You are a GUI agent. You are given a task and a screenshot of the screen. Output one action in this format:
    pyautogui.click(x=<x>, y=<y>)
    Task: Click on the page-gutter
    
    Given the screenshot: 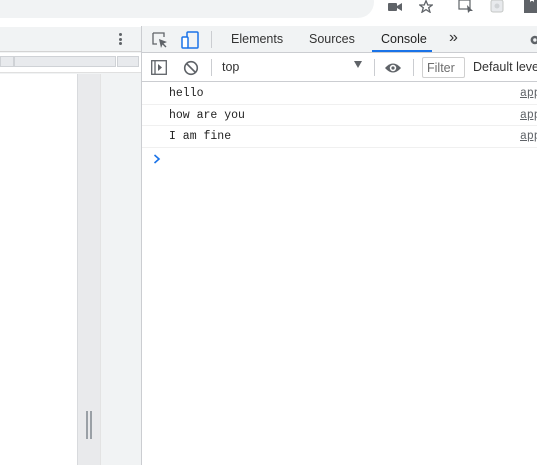 What is the action you would take?
    pyautogui.click(x=120, y=269)
    